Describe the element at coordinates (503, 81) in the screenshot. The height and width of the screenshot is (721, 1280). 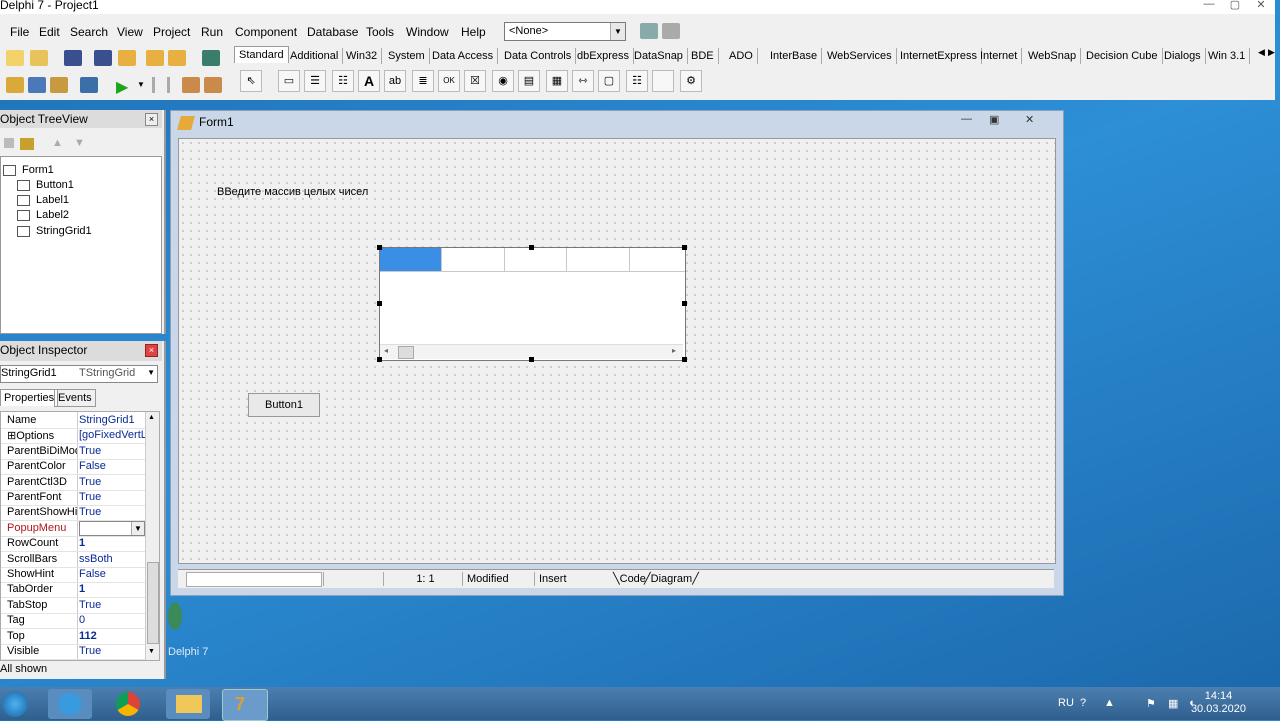
I see `radiobutton-component-icon: ◉` at that location.